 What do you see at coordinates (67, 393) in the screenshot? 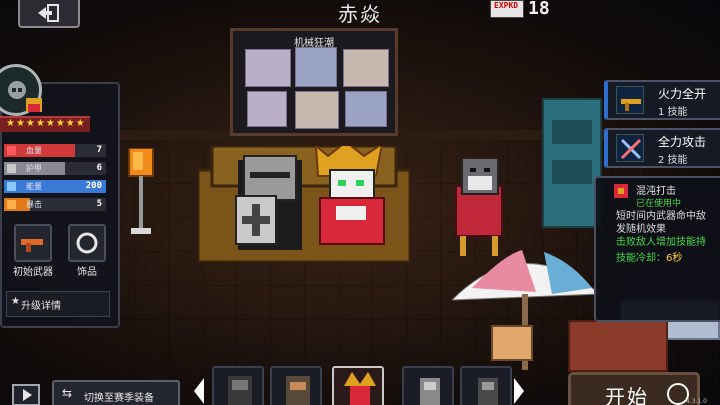
I see `swap-icon: ⇆` at bounding box center [67, 393].